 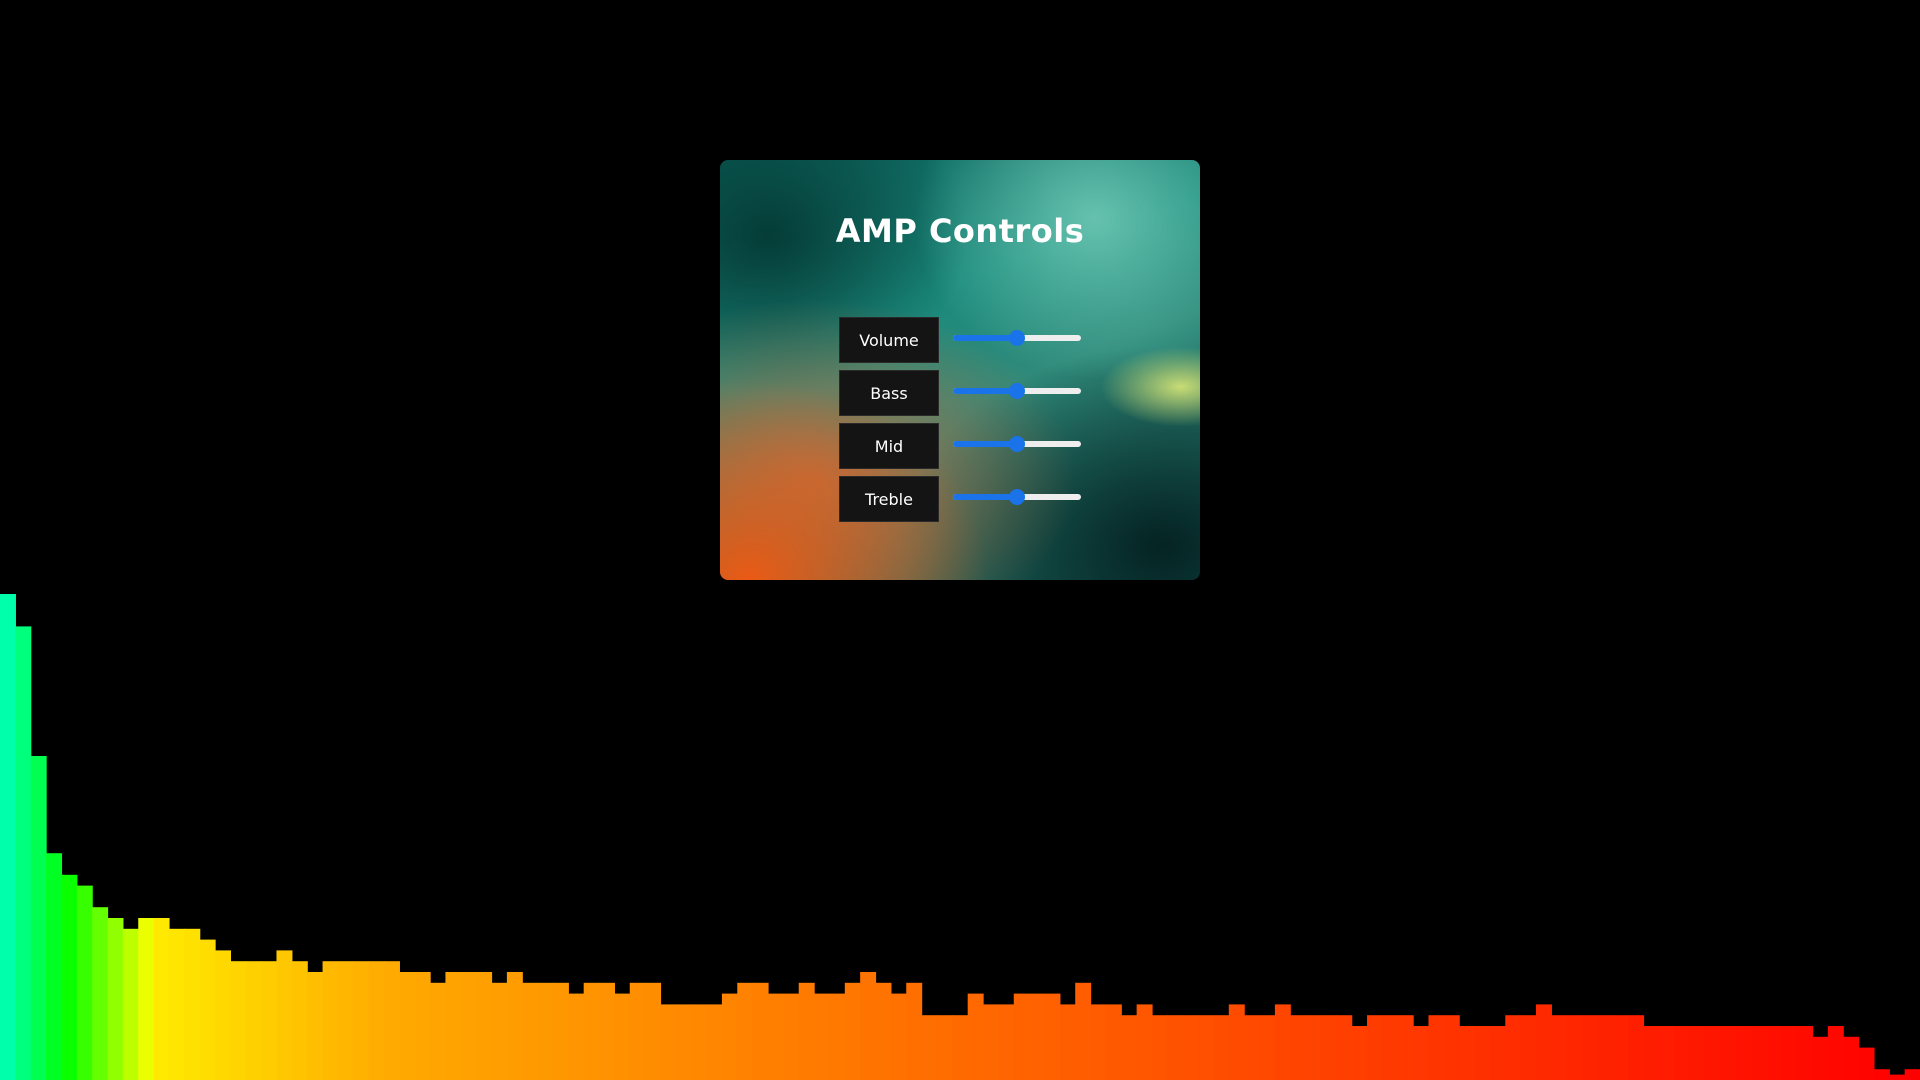 I want to click on mid-label: Mid, so click(x=889, y=446).